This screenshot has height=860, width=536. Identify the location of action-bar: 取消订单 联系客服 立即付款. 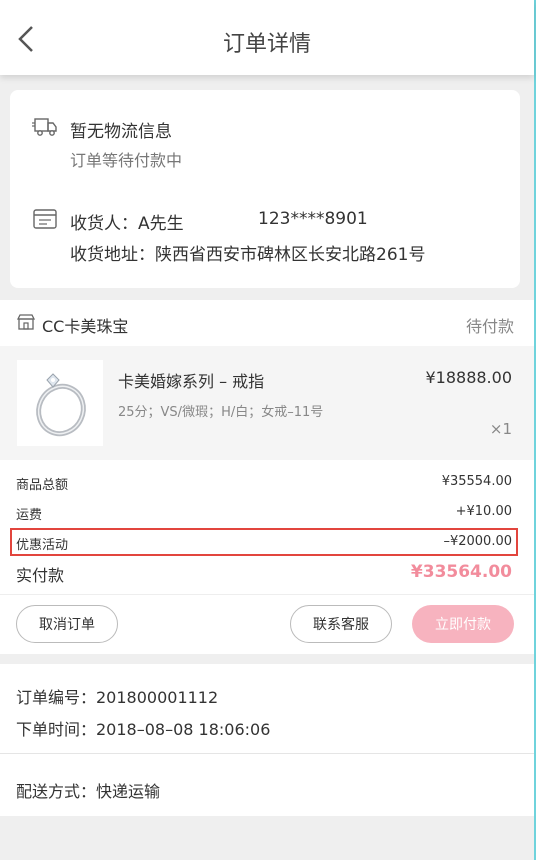
(267, 624).